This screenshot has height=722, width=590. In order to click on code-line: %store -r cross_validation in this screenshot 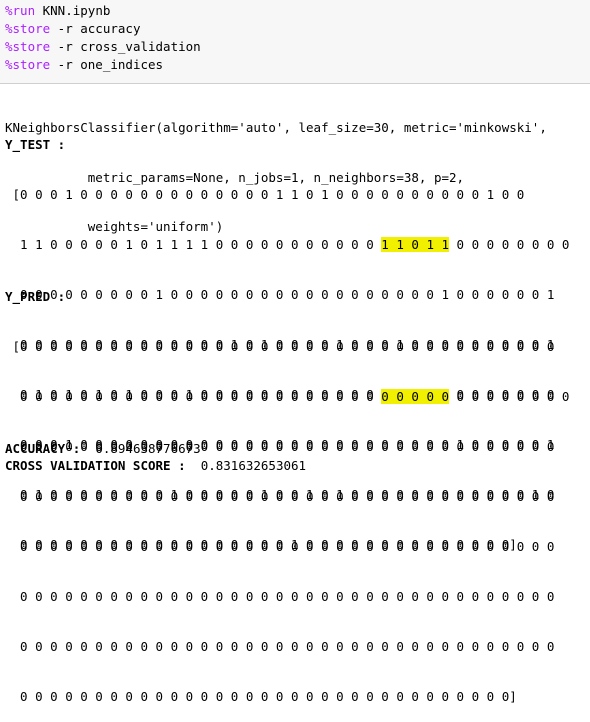, I will do `click(103, 46)`.